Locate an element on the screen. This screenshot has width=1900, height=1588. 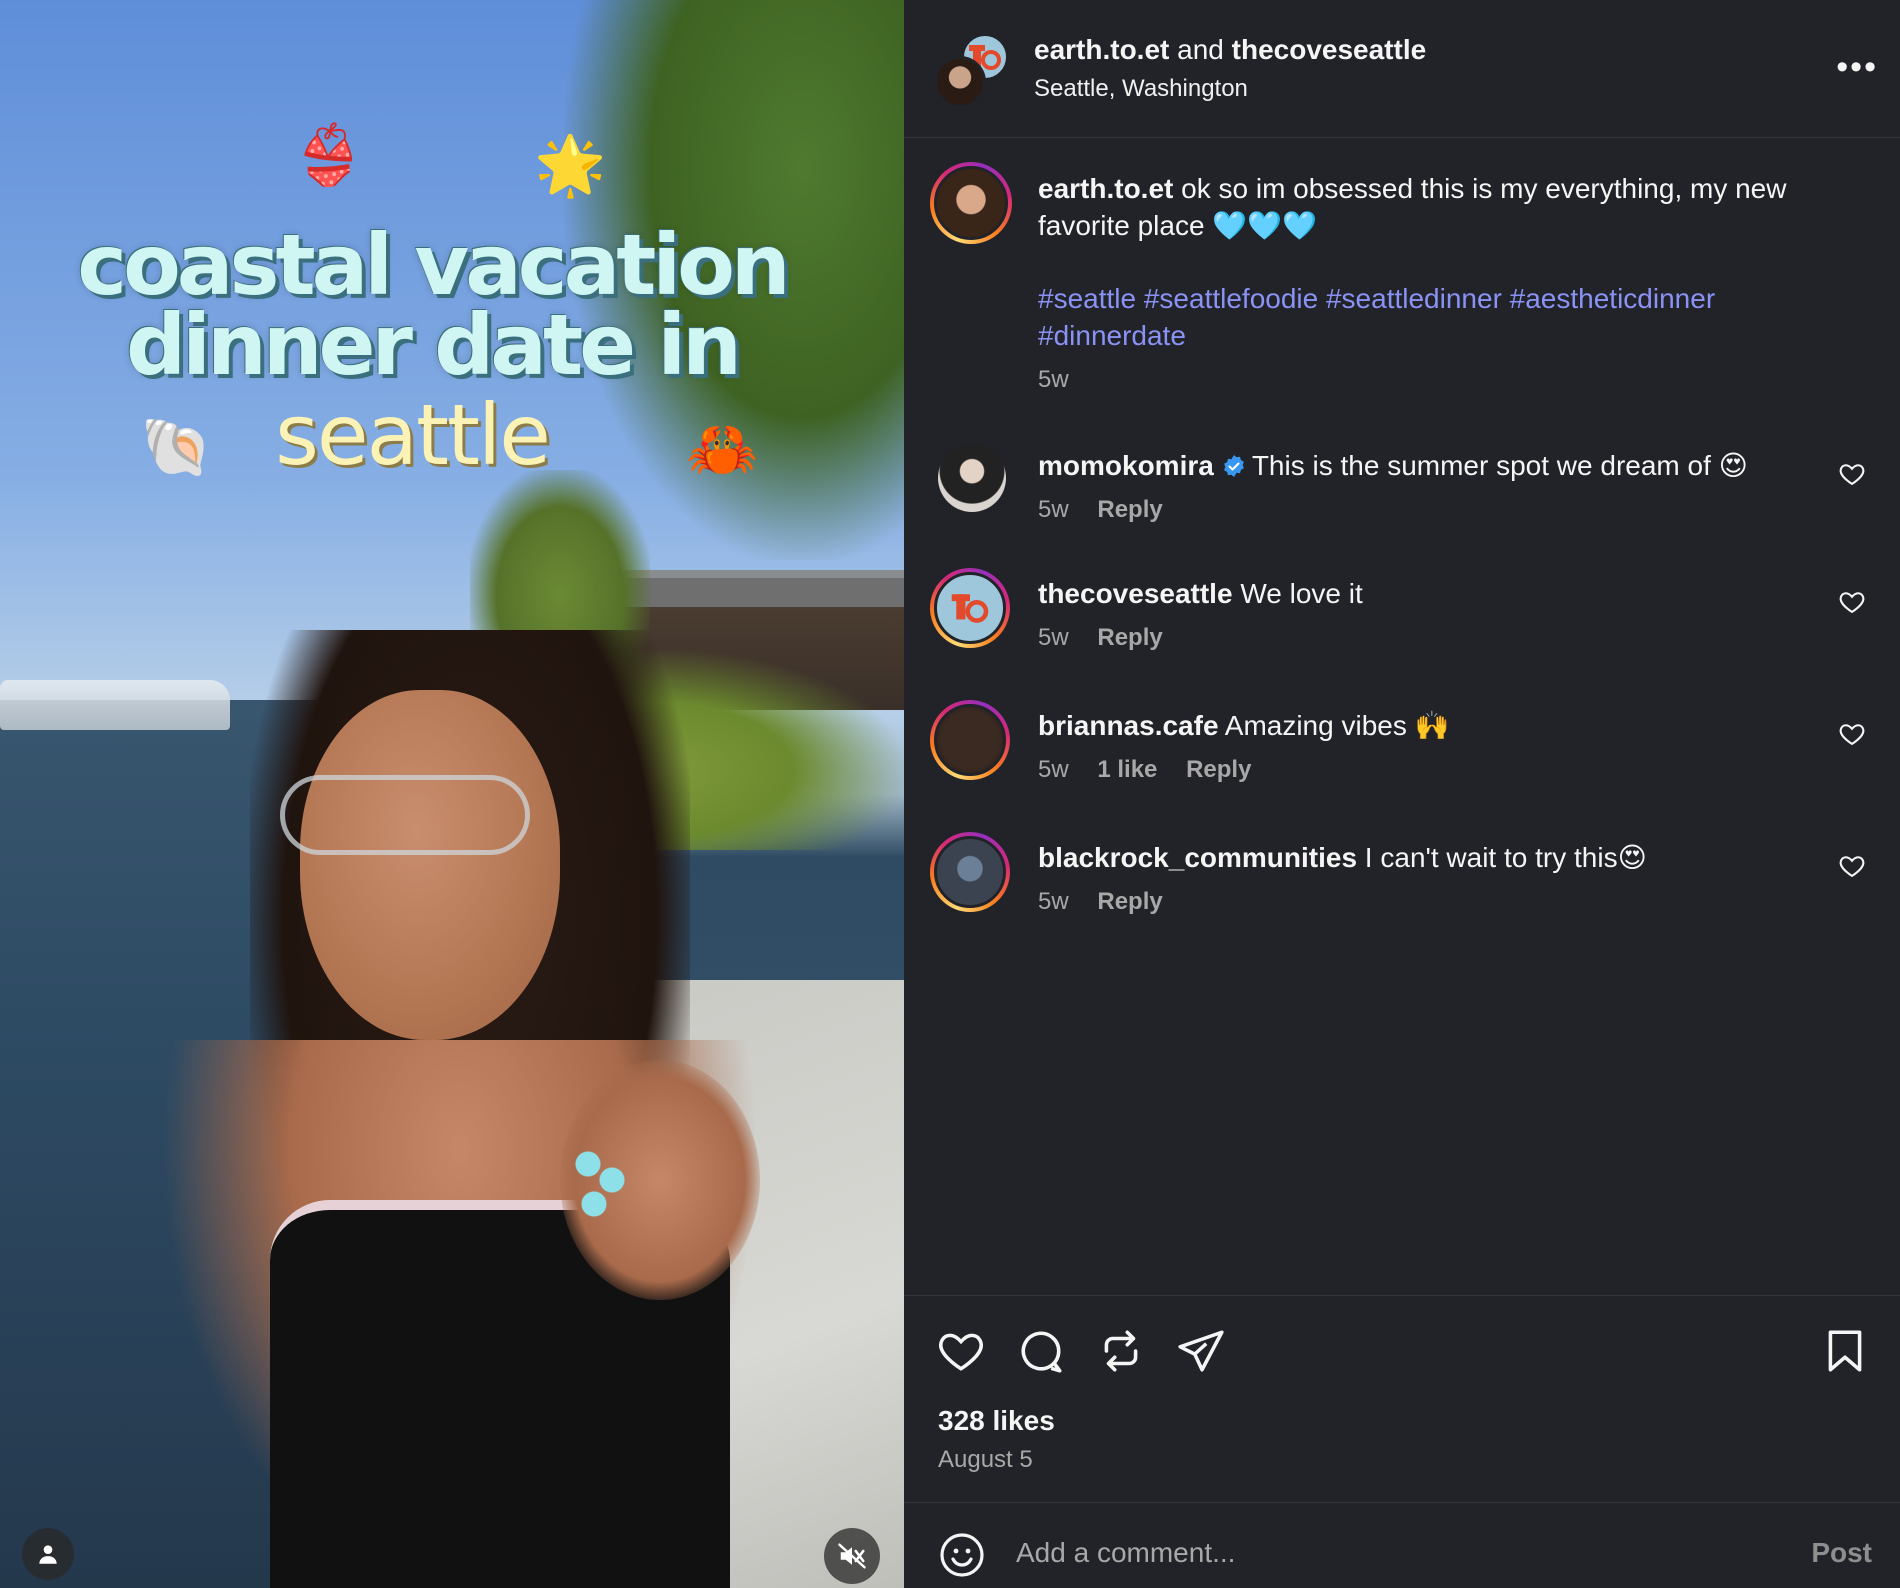
person-icon is located at coordinates (48, 1554).